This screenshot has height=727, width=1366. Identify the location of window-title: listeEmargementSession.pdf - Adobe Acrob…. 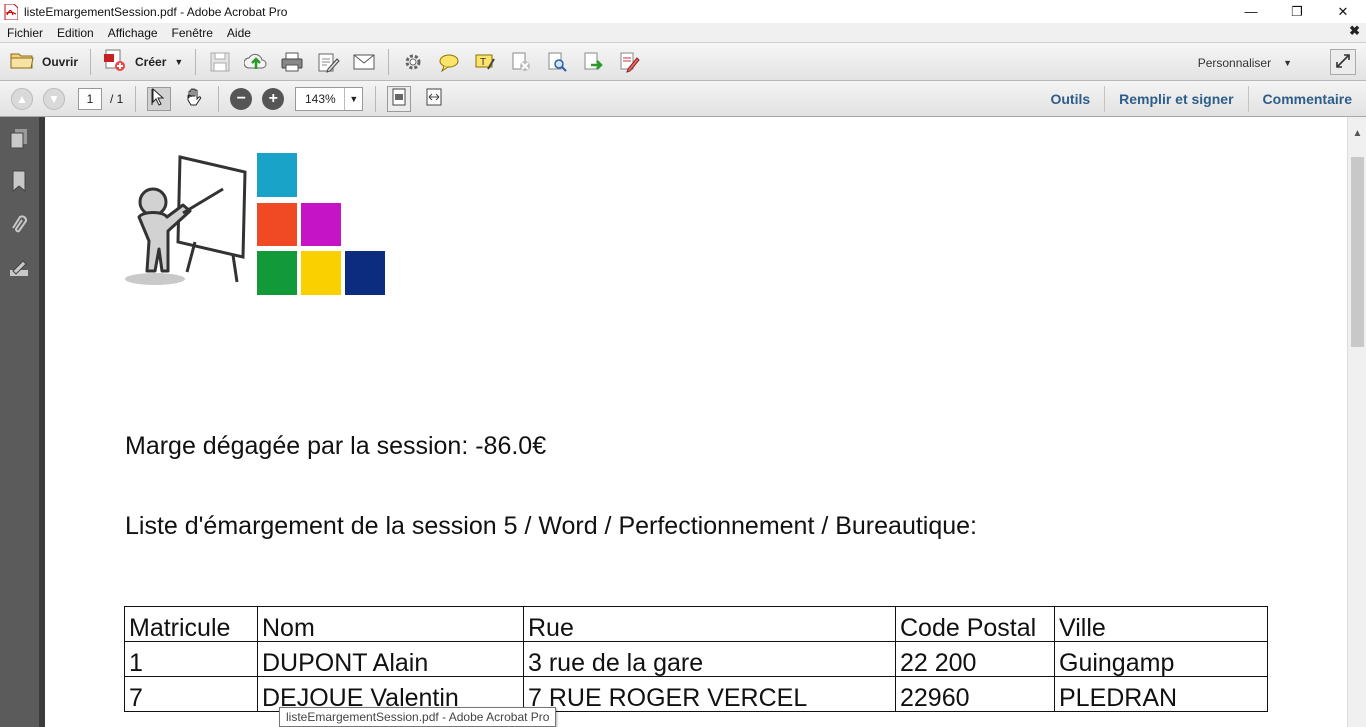
(156, 11).